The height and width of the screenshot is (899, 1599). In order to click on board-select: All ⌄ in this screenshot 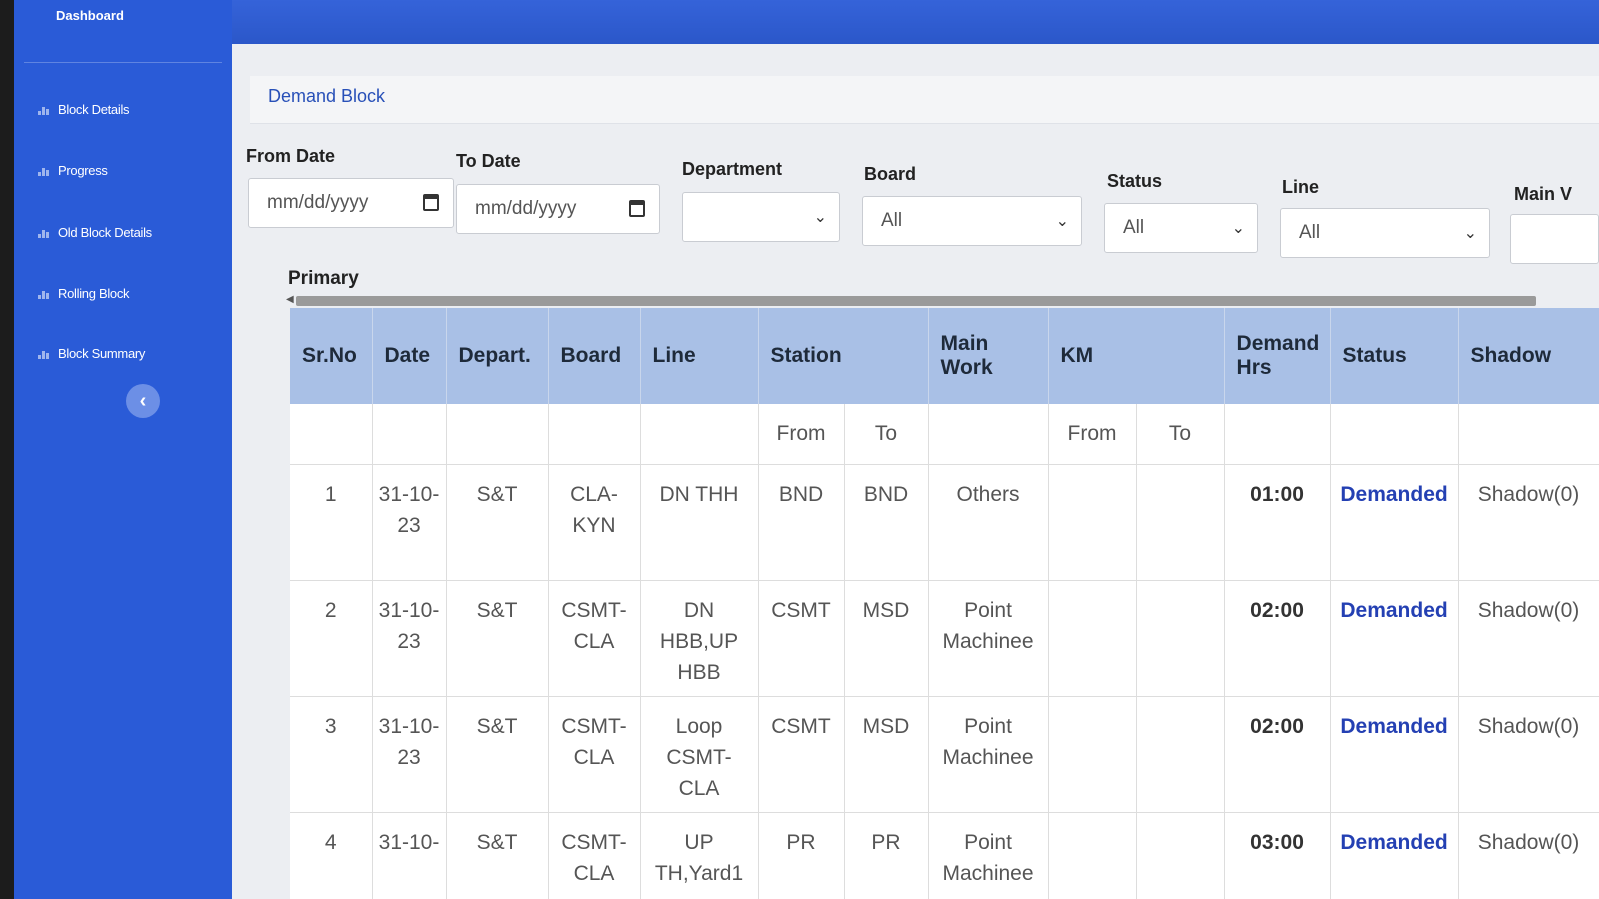, I will do `click(972, 221)`.